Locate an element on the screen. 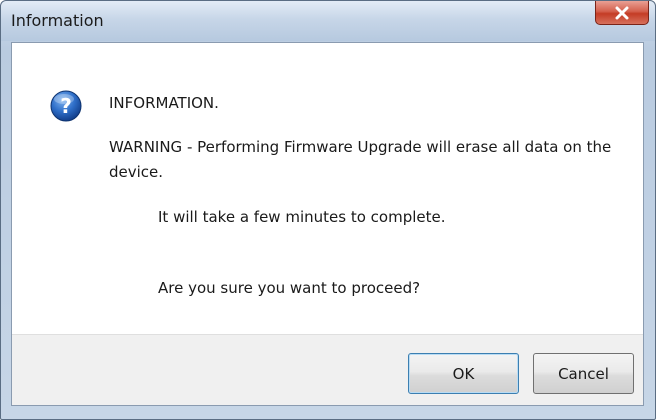 The width and height of the screenshot is (656, 420). ok-button: OK is located at coordinates (463, 373).